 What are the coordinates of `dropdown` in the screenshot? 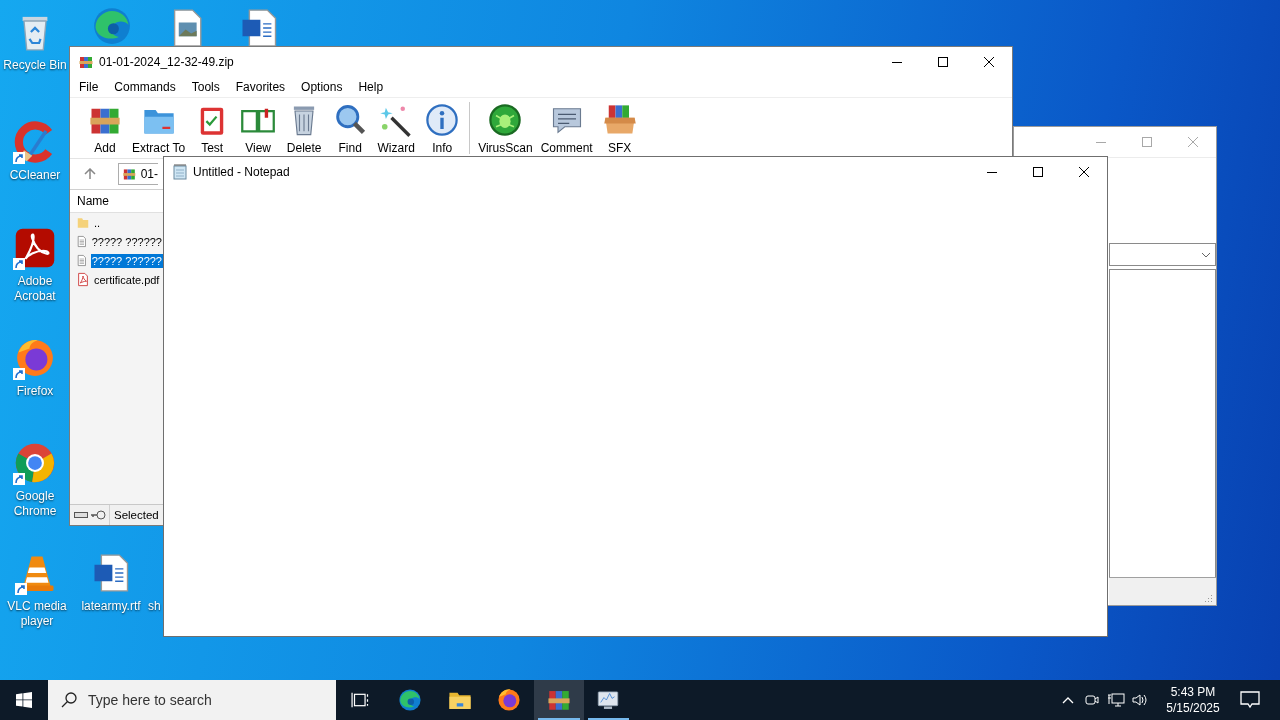 It's located at (1162, 254).